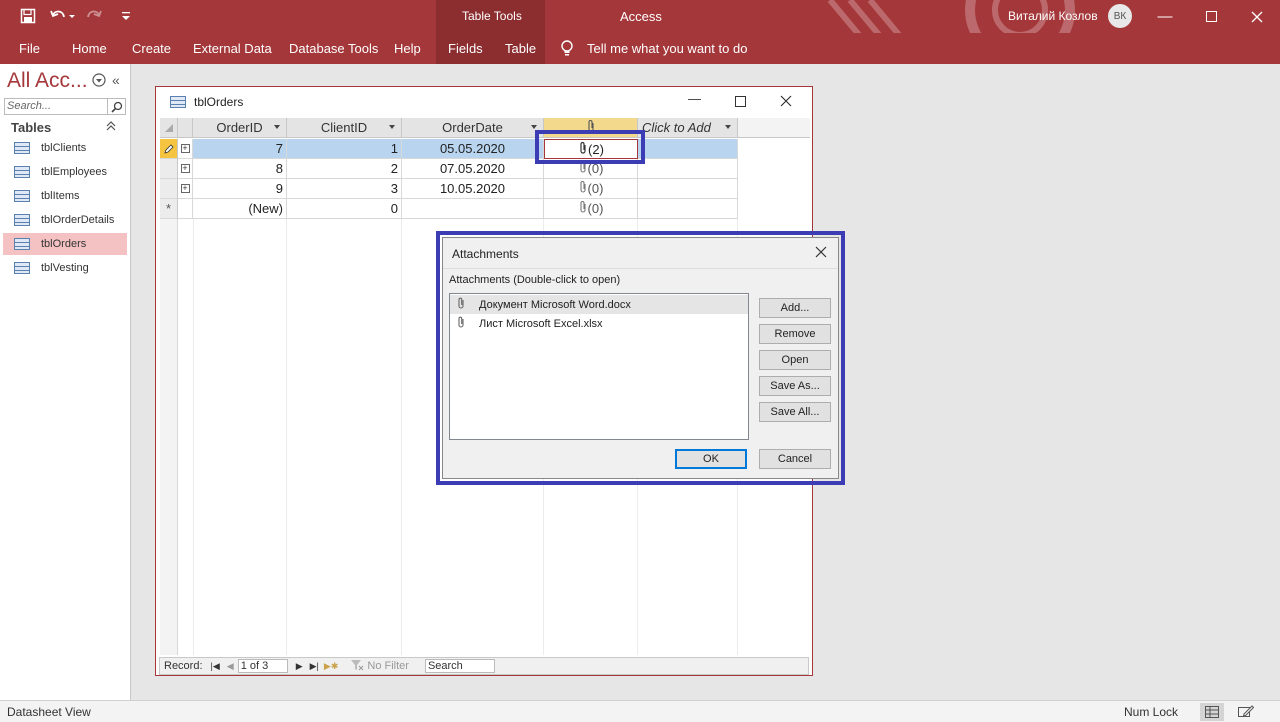 This screenshot has width=1280, height=722. What do you see at coordinates (344, 169) in the screenshot?
I see `cell-clientid: 2` at bounding box center [344, 169].